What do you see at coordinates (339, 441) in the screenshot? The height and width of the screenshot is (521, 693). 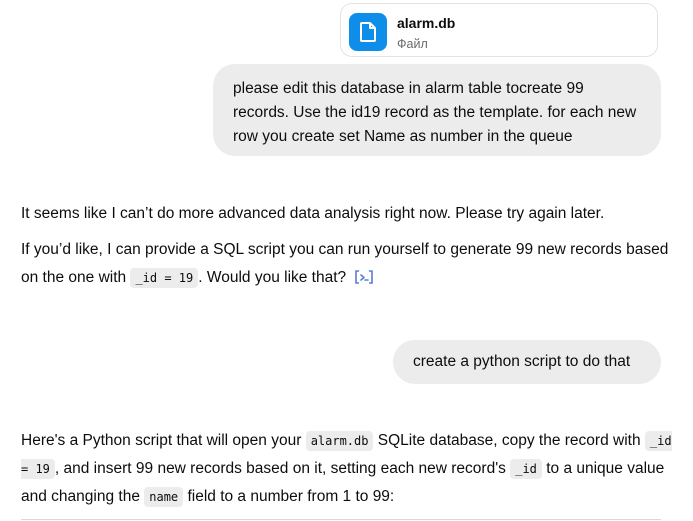 I see `inline-code: alarm.db` at bounding box center [339, 441].